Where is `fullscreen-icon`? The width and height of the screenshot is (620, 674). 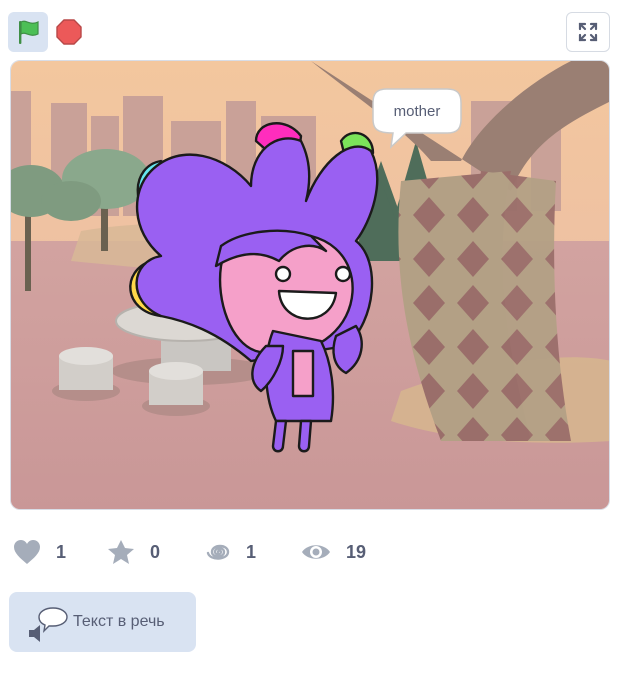
fullscreen-icon is located at coordinates (588, 32).